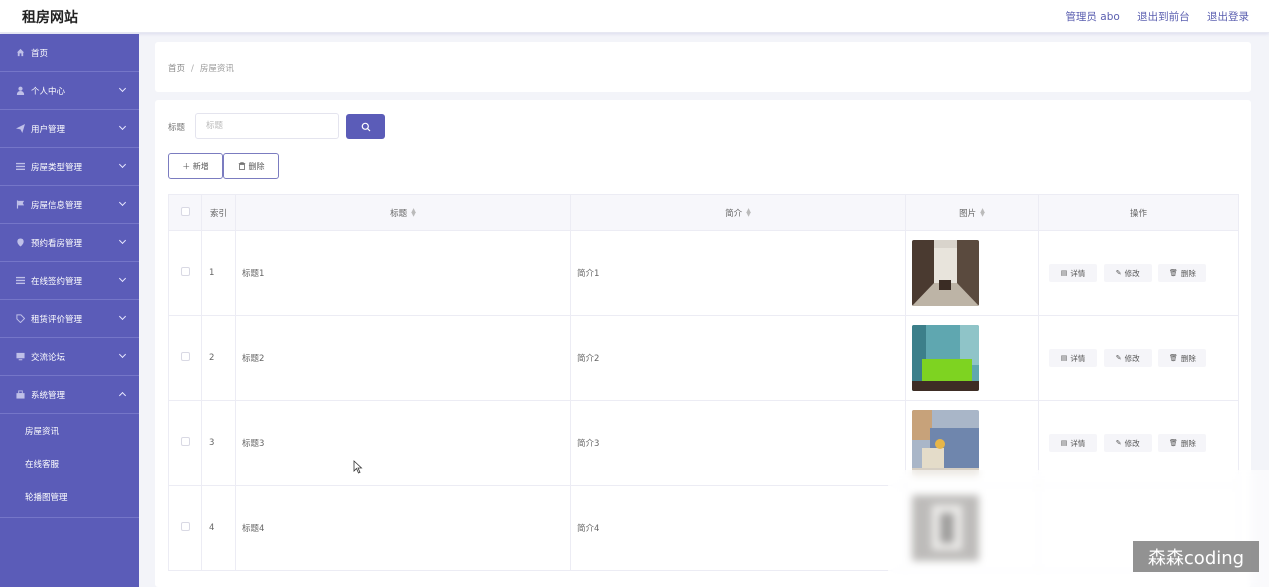  I want to click on row-image-cell, so click(972, 358).